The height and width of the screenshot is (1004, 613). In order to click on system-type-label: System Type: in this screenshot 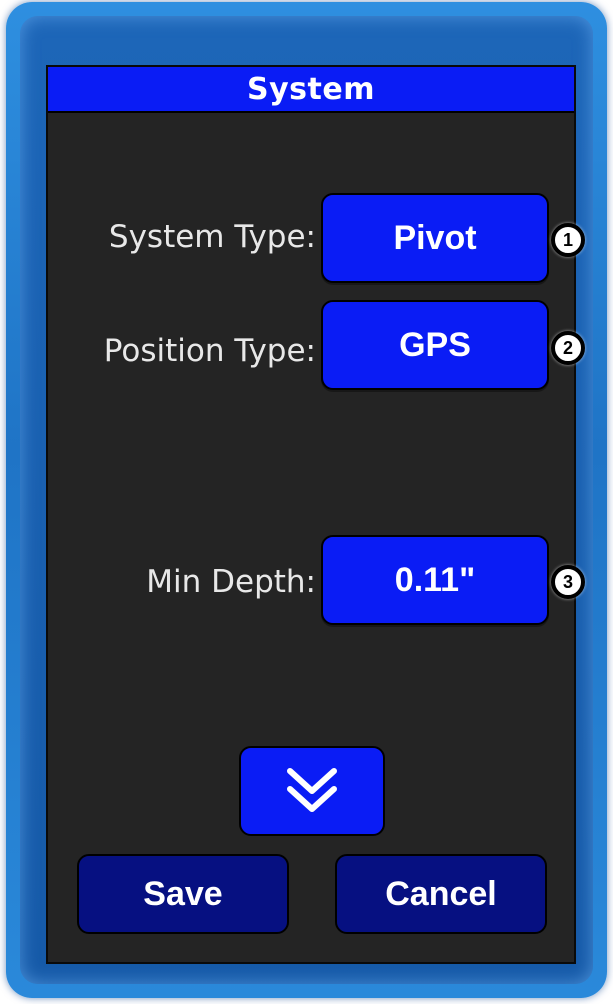, I will do `click(212, 237)`.